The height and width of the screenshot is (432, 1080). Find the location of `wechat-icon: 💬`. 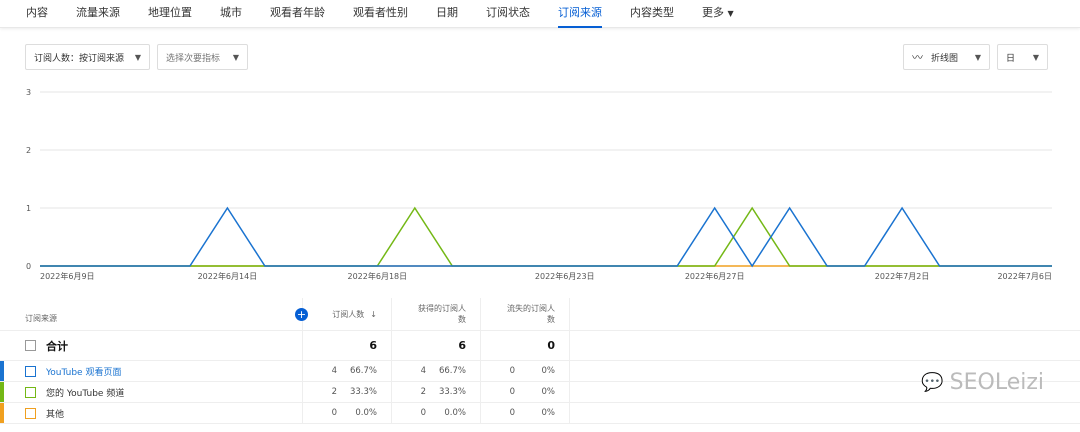

wechat-icon: 💬 is located at coordinates (932, 382).